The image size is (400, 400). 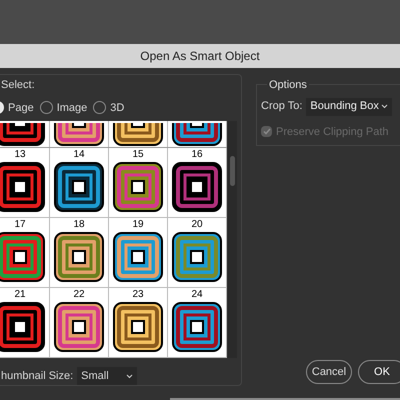 I want to click on thumbnail-size-dropdown: Small, so click(x=107, y=376).